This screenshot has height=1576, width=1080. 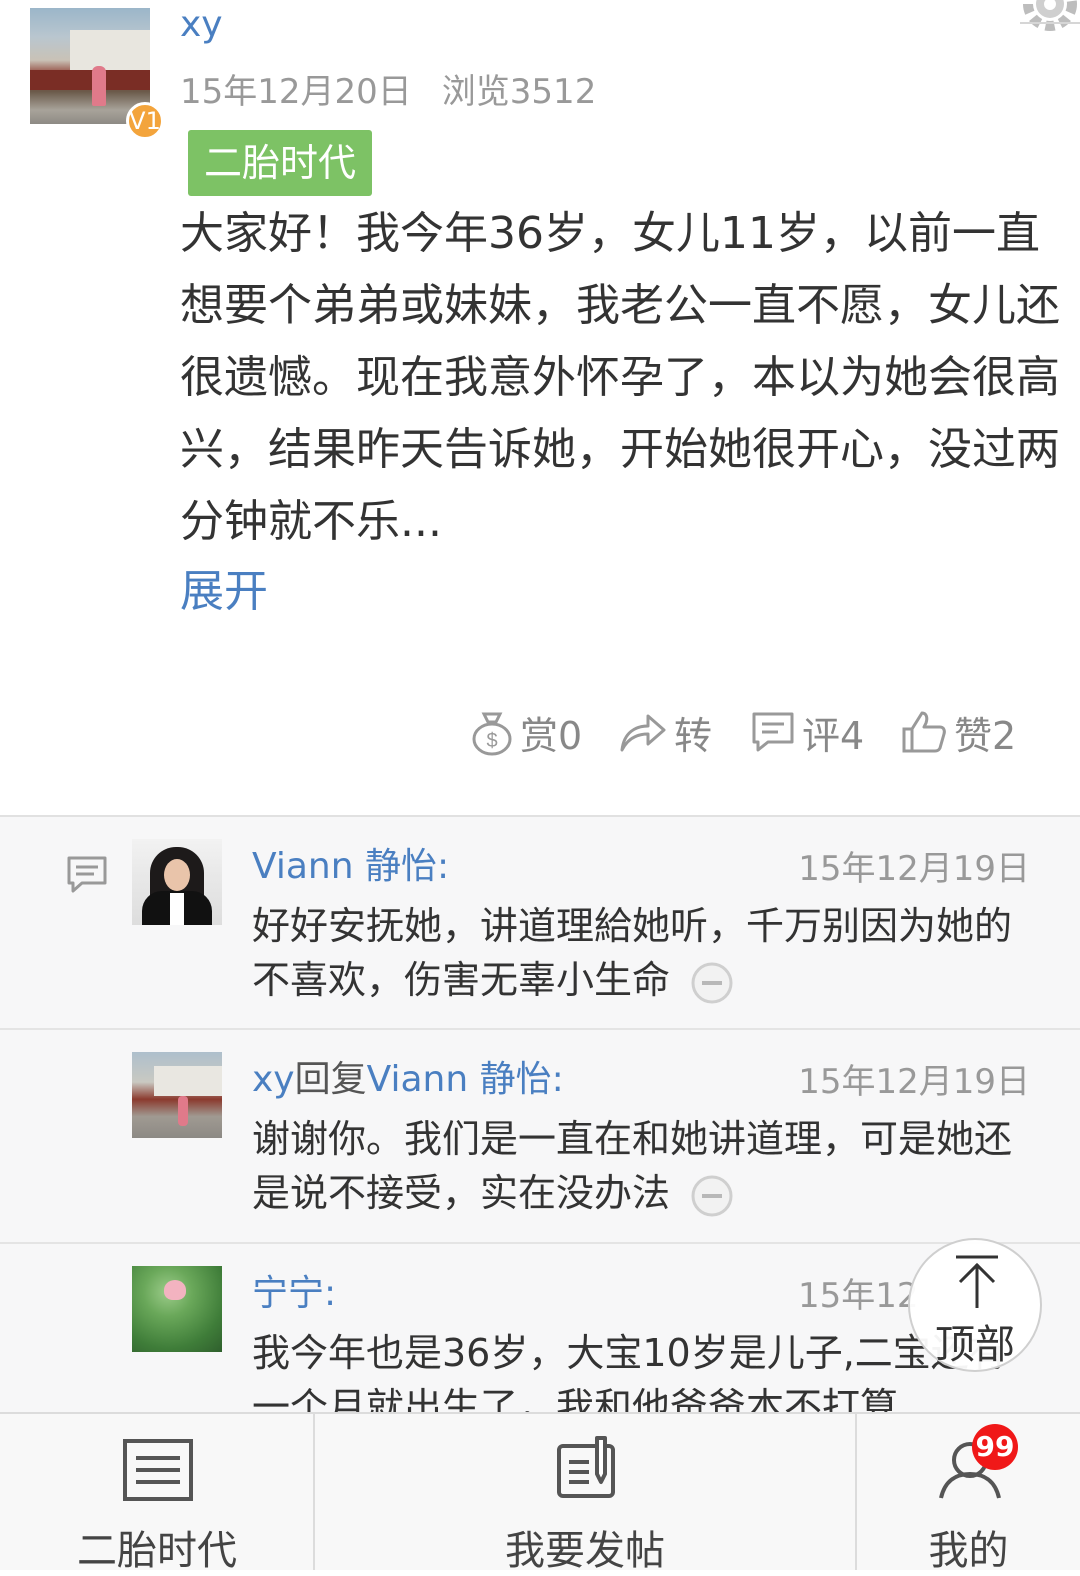 What do you see at coordinates (330, 1079) in the screenshot?
I see `reply-label: 回复` at bounding box center [330, 1079].